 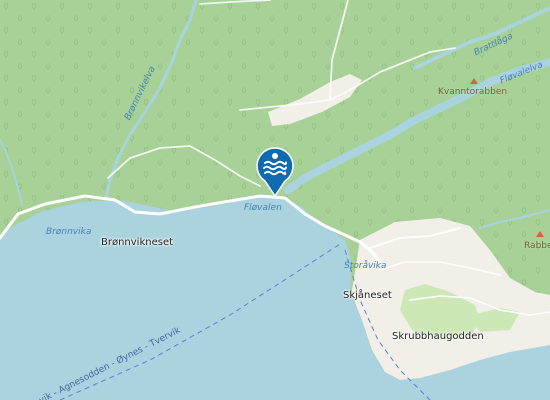 I want to click on peak-label-kvanntorabben: Kvanntorabben, so click(x=473, y=92).